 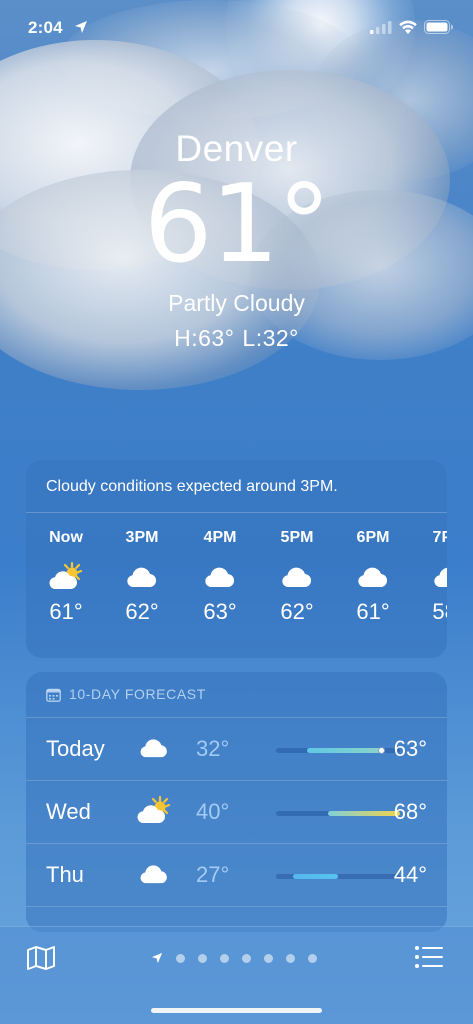 I want to click on bottom-toolbar, so click(x=236, y=975).